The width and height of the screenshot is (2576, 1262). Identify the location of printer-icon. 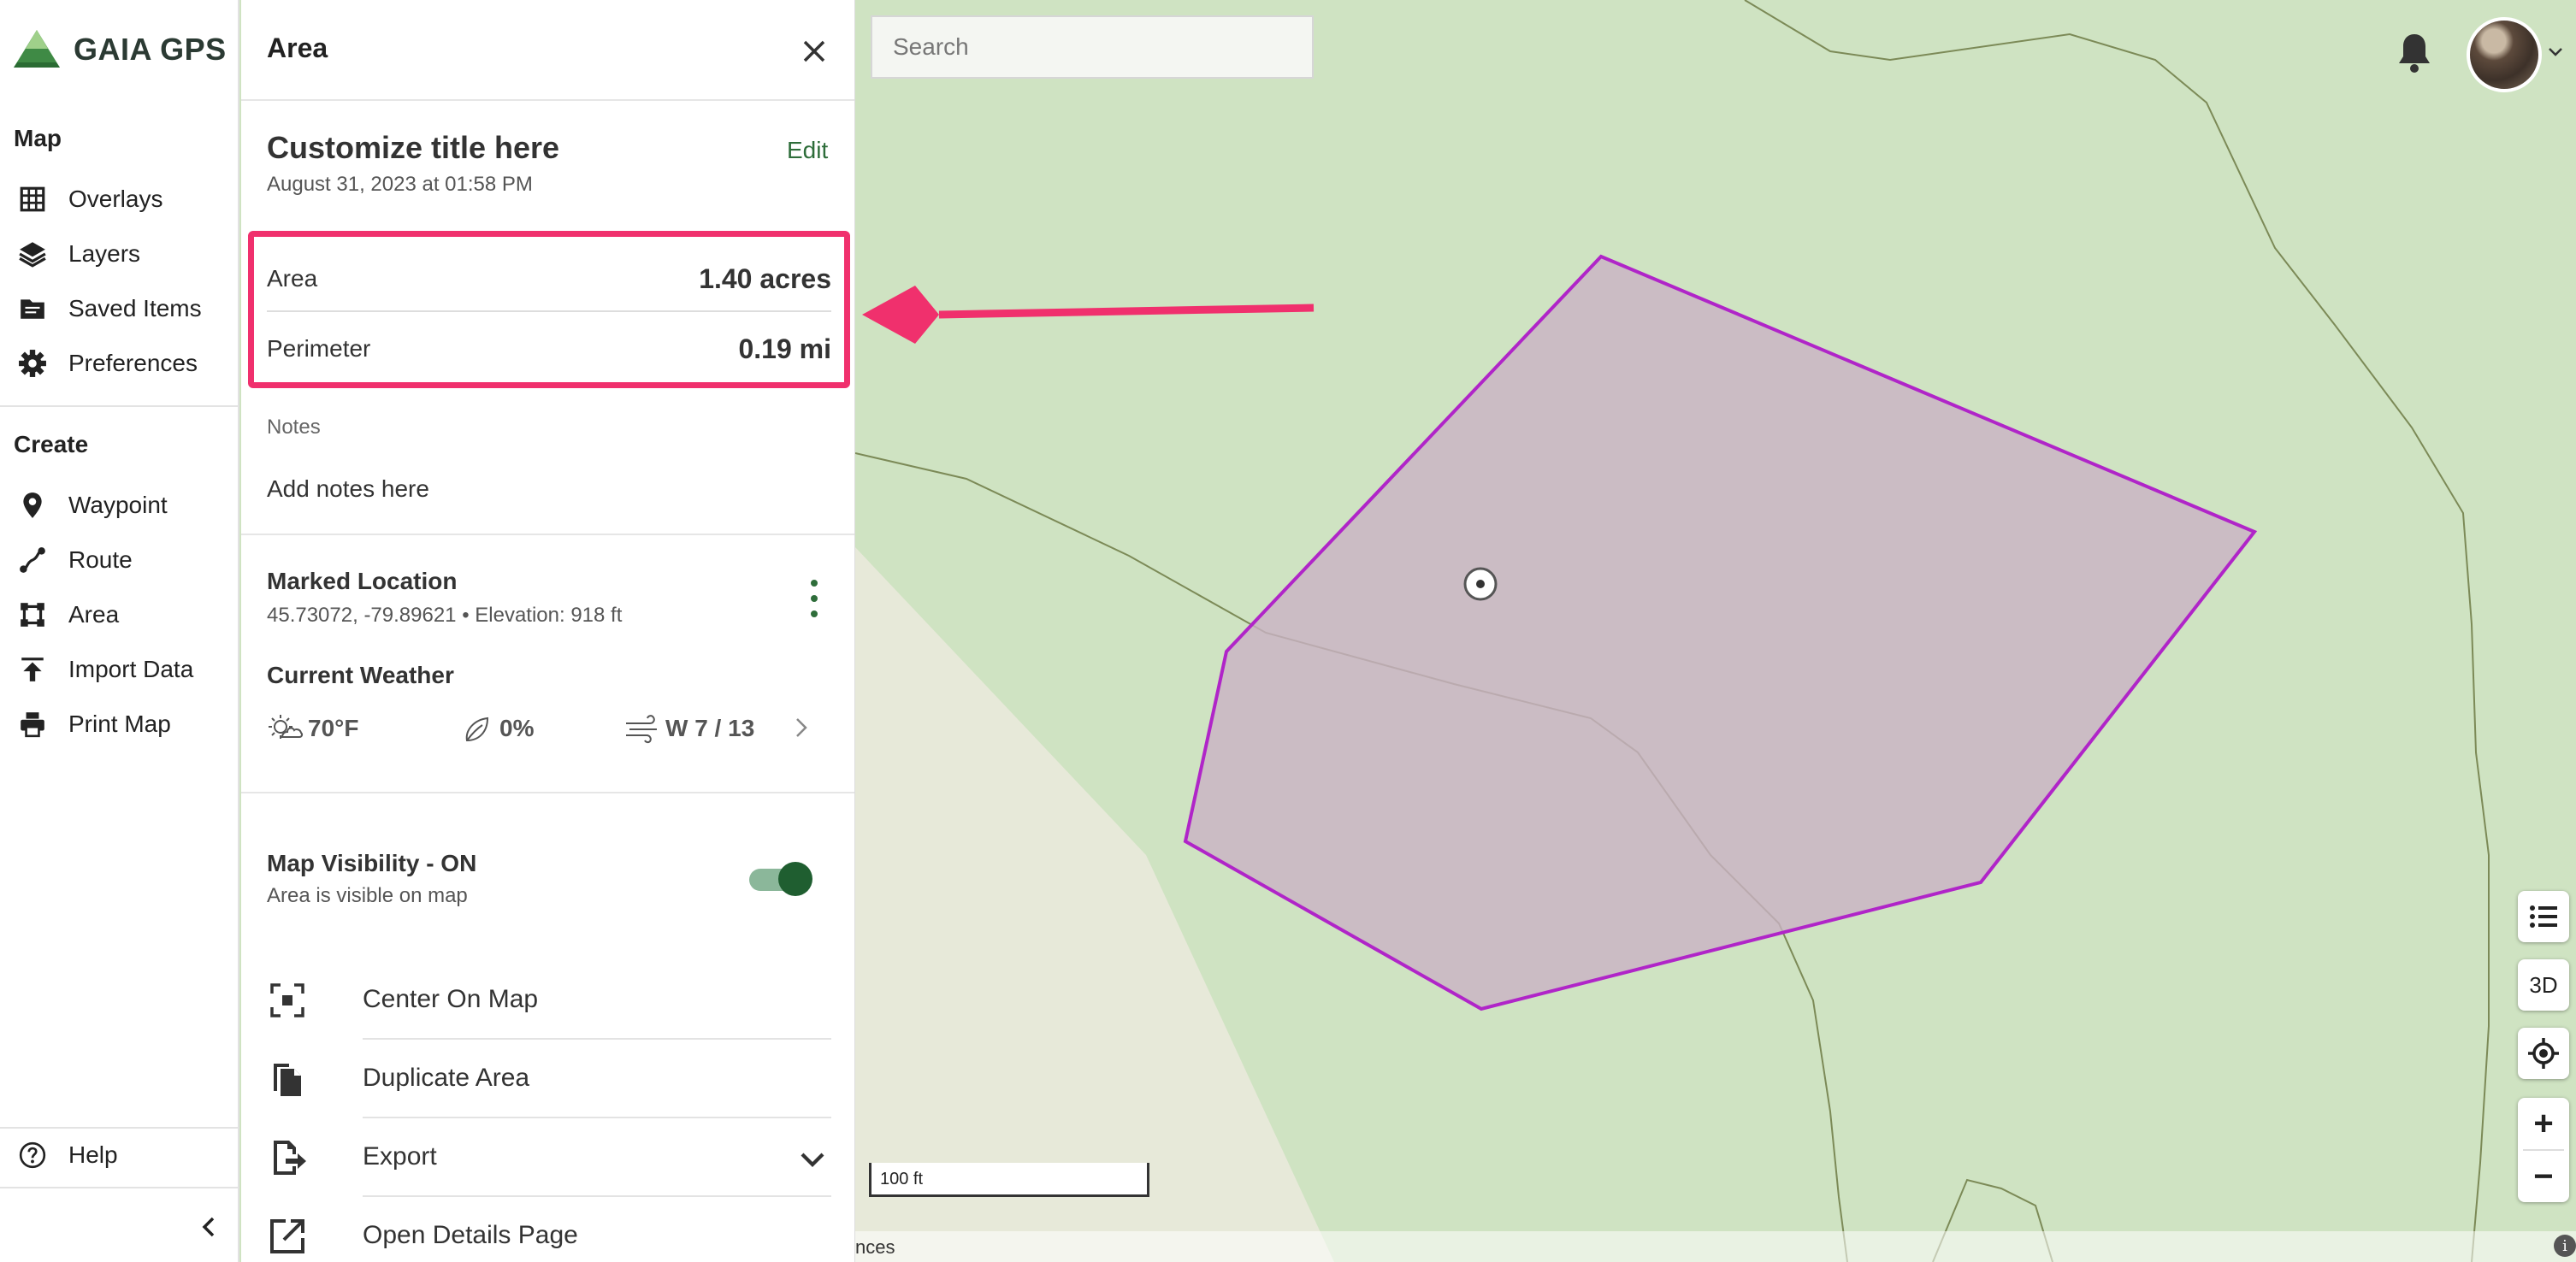
(32, 724).